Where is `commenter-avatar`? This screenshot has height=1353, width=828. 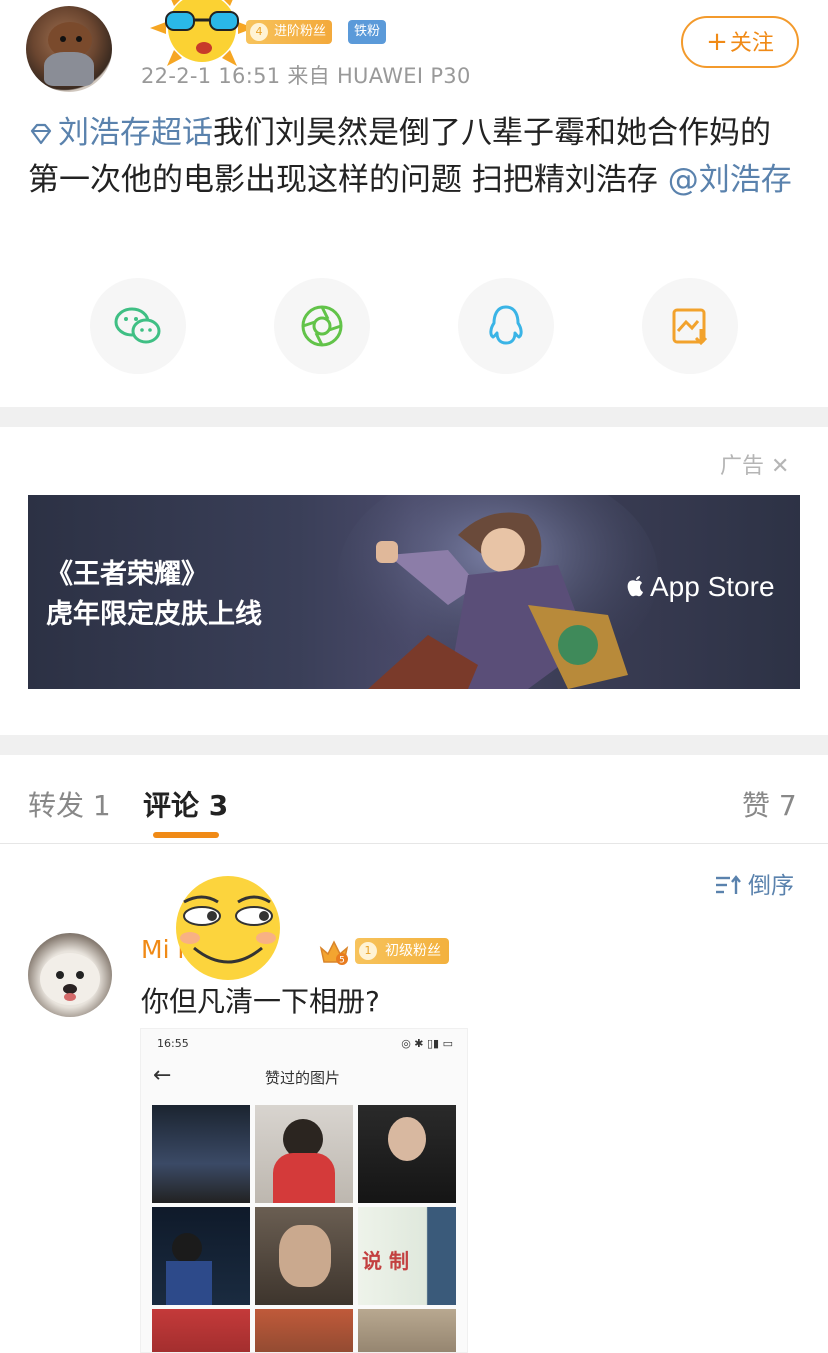
commenter-avatar is located at coordinates (70, 975).